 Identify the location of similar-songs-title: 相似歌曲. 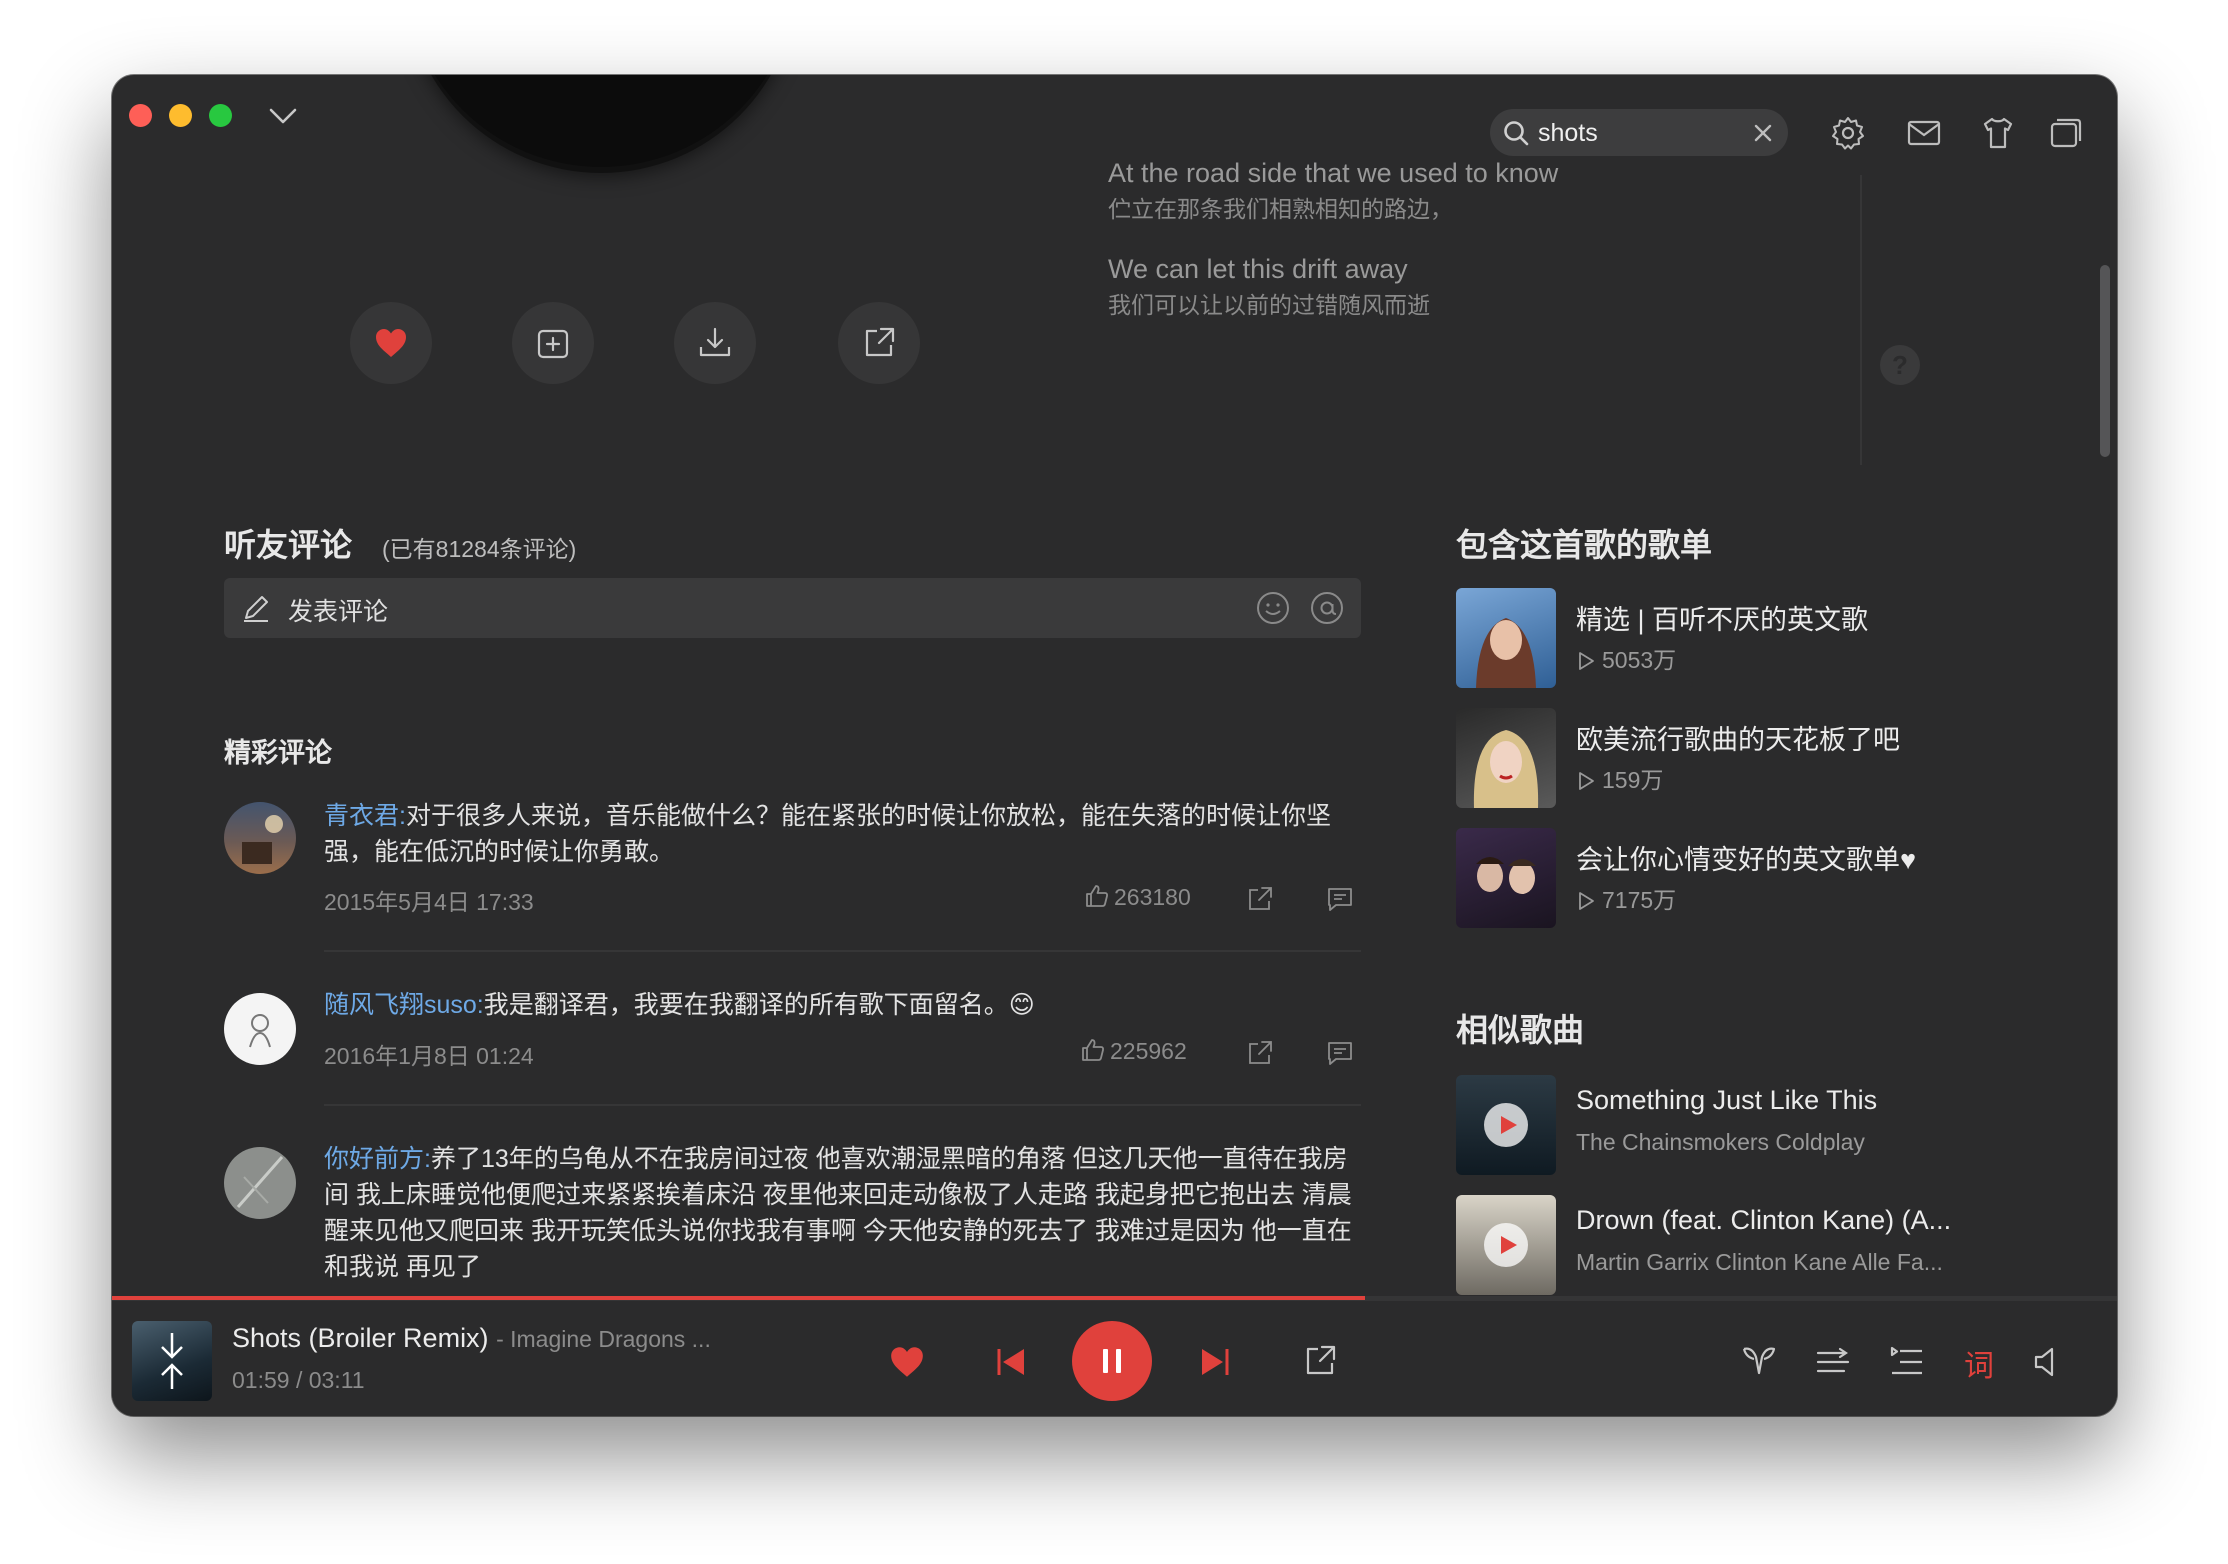
(1520, 1030).